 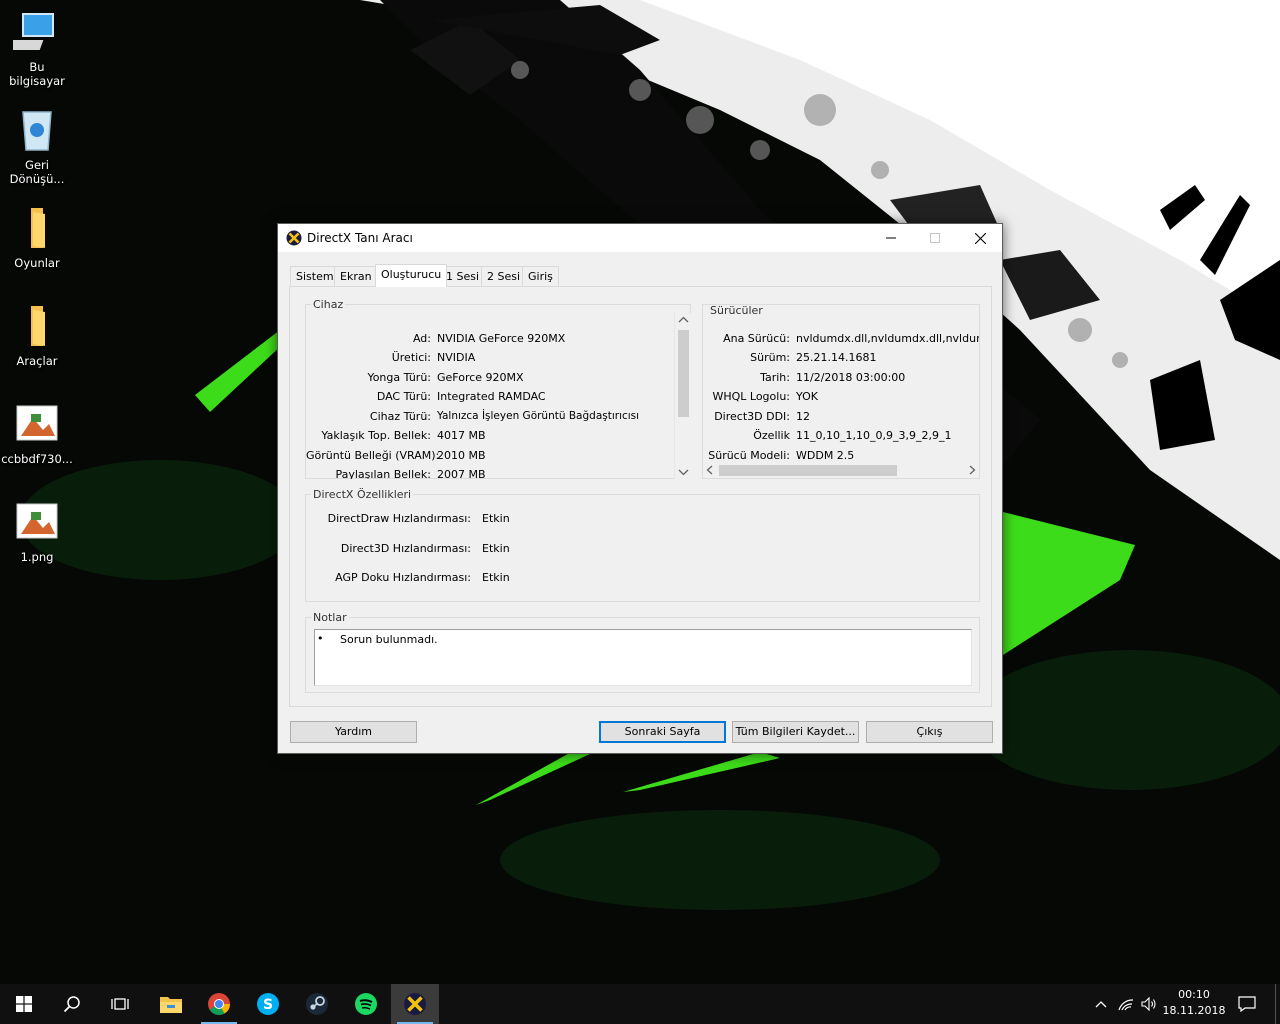 I want to click on desktop-icon-label: Oyunlar, so click(x=37, y=263).